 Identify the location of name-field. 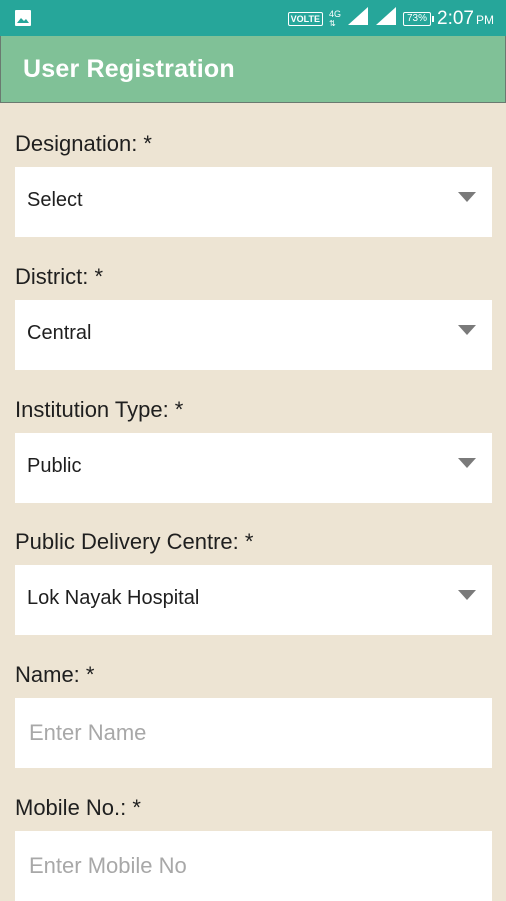
(253, 733).